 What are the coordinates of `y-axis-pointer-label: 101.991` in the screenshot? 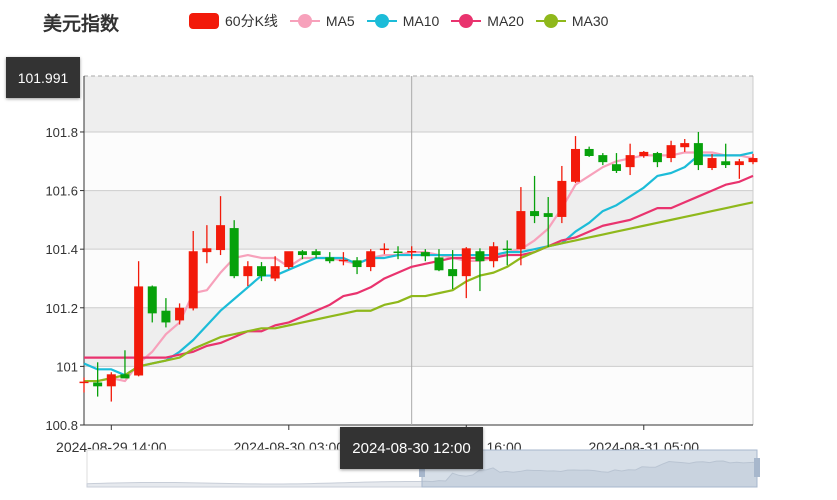 It's located at (43, 77).